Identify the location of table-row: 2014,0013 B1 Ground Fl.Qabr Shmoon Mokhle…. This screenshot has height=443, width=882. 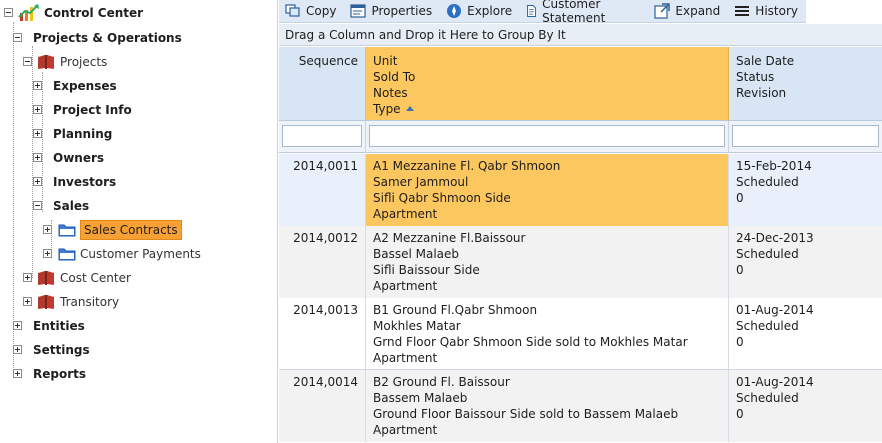
(580, 334).